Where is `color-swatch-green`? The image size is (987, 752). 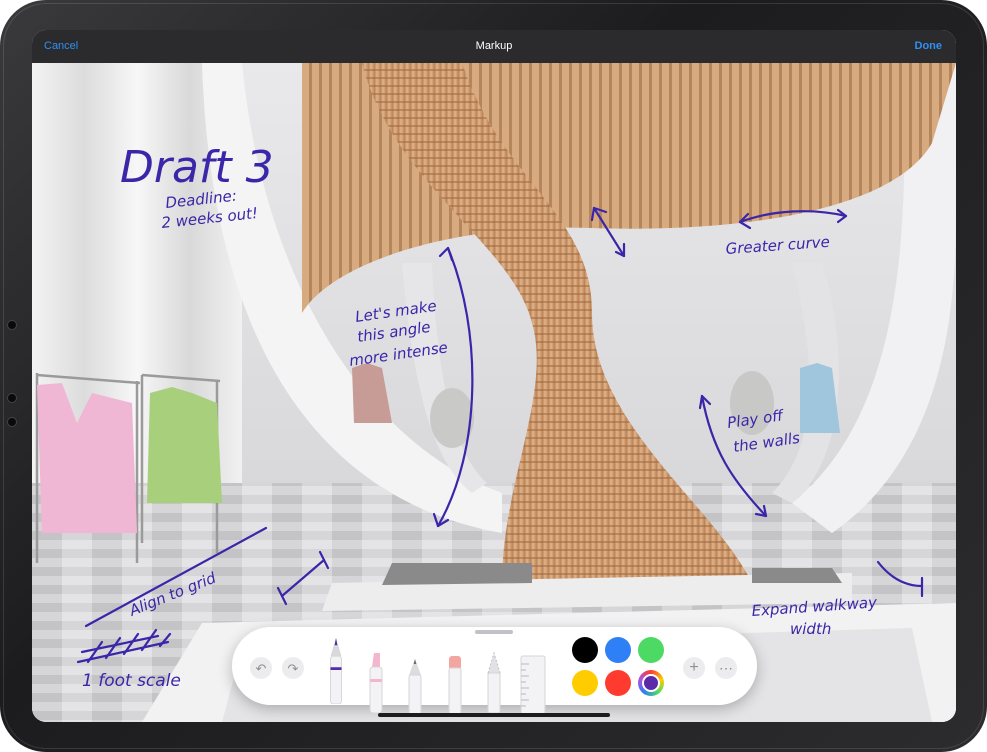
color-swatch-green is located at coordinates (651, 650).